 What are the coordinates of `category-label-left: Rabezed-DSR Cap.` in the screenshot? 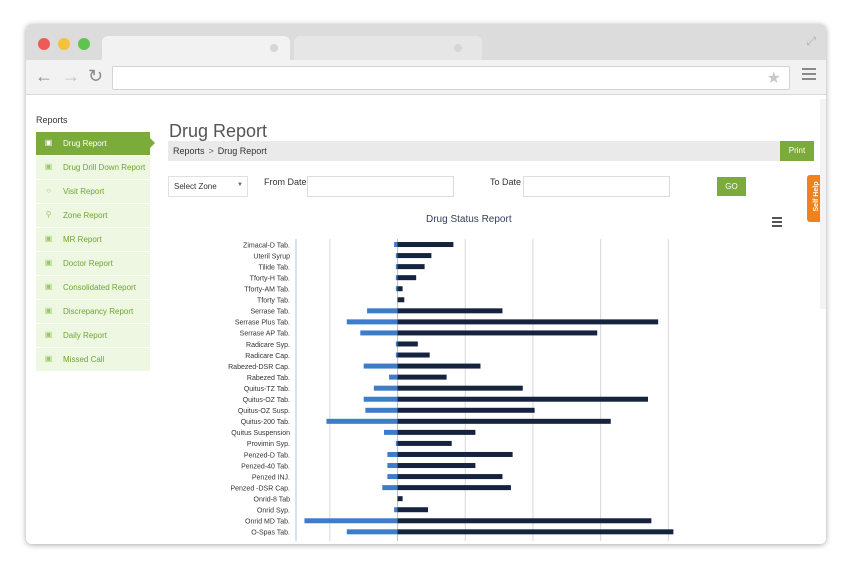 It's located at (259, 367).